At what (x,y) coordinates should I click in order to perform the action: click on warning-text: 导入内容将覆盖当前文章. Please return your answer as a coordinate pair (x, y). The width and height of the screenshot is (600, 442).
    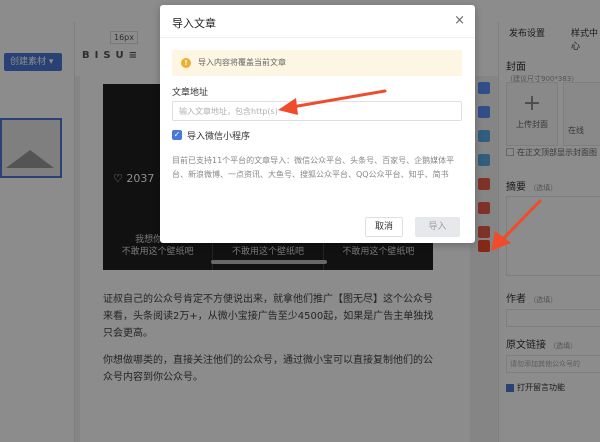
    Looking at the image, I should click on (242, 62).